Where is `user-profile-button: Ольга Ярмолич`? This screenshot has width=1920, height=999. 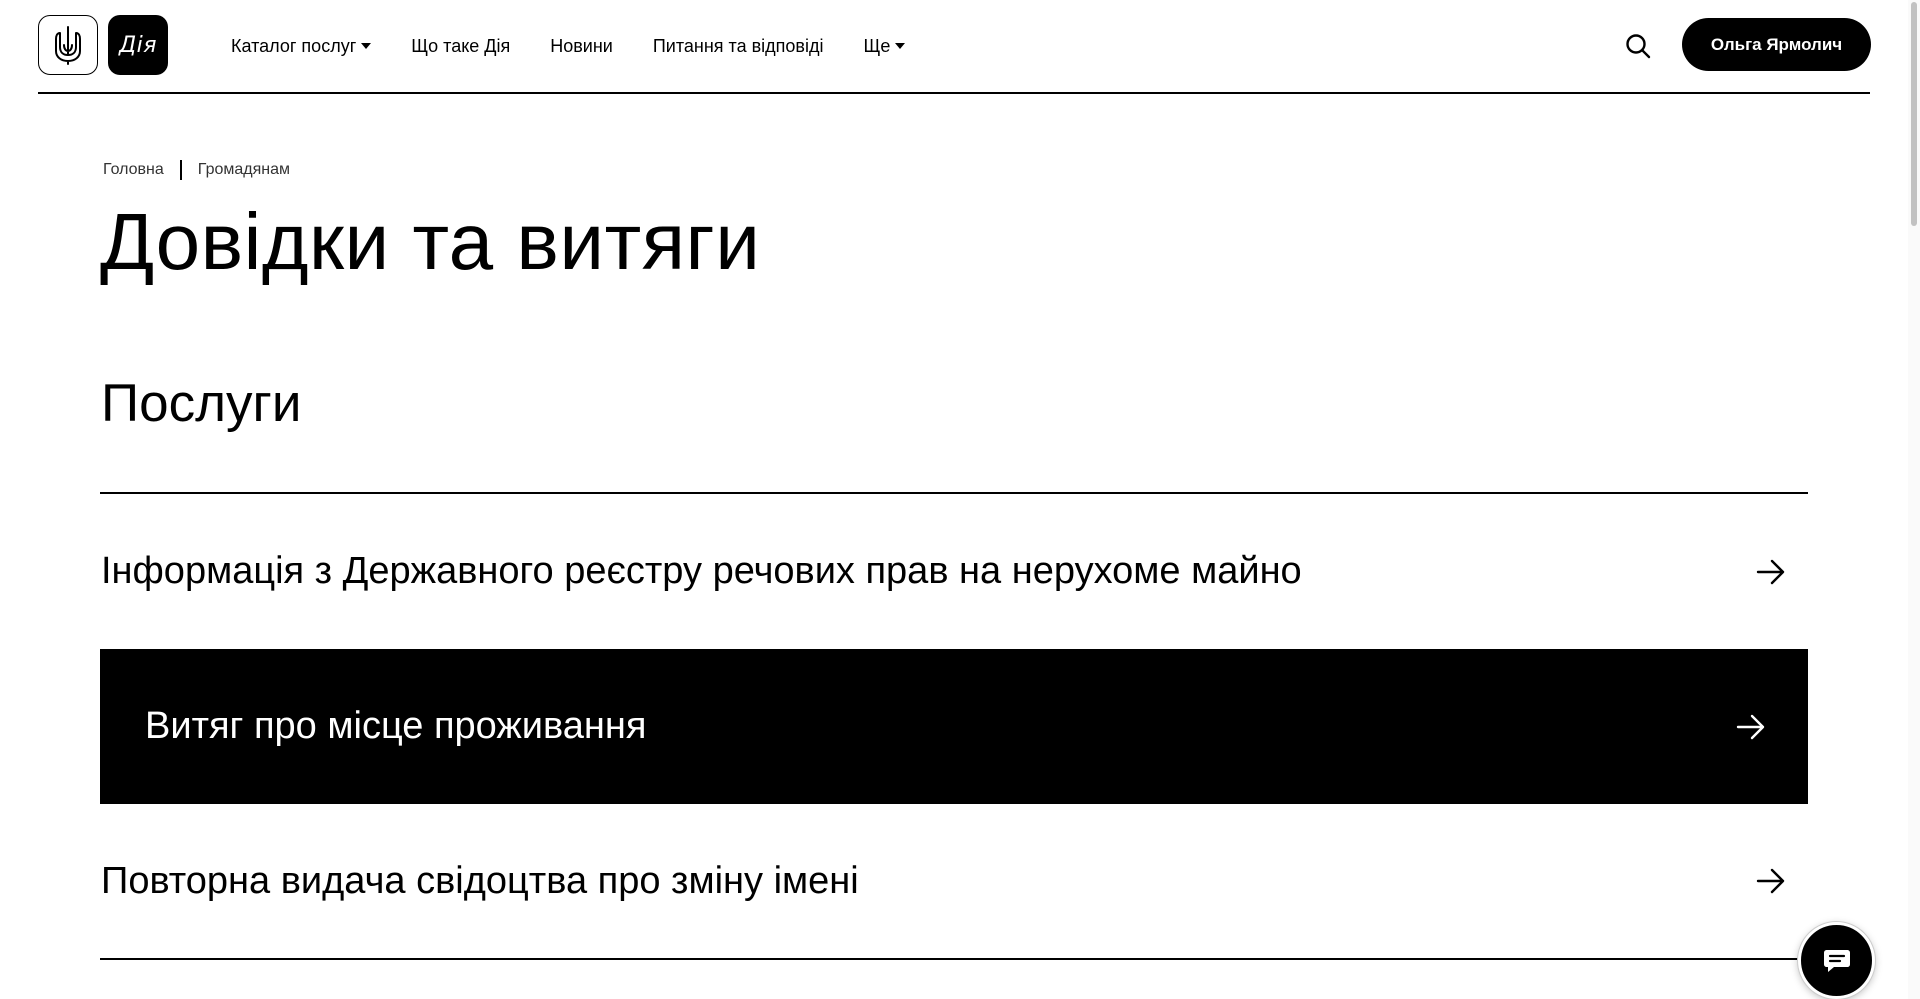 user-profile-button: Ольга Ярмолич is located at coordinates (1776, 44).